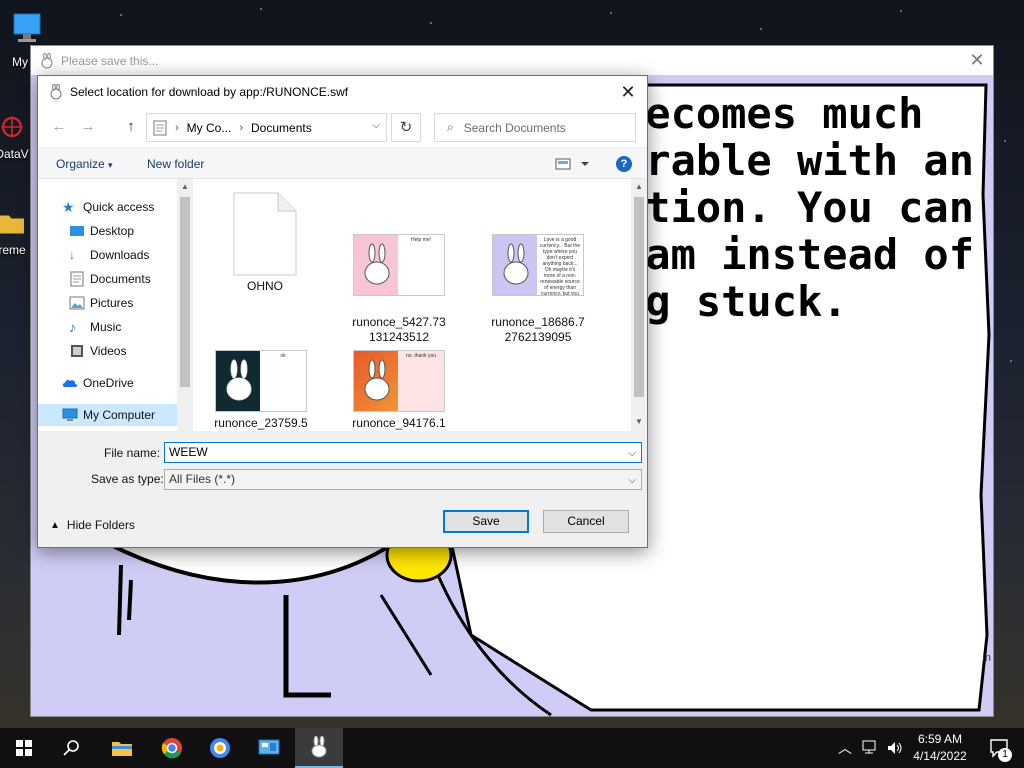 This screenshot has width=1024, height=768. What do you see at coordinates (281, 128) in the screenshot?
I see `breadcrumb-segment: Documents` at bounding box center [281, 128].